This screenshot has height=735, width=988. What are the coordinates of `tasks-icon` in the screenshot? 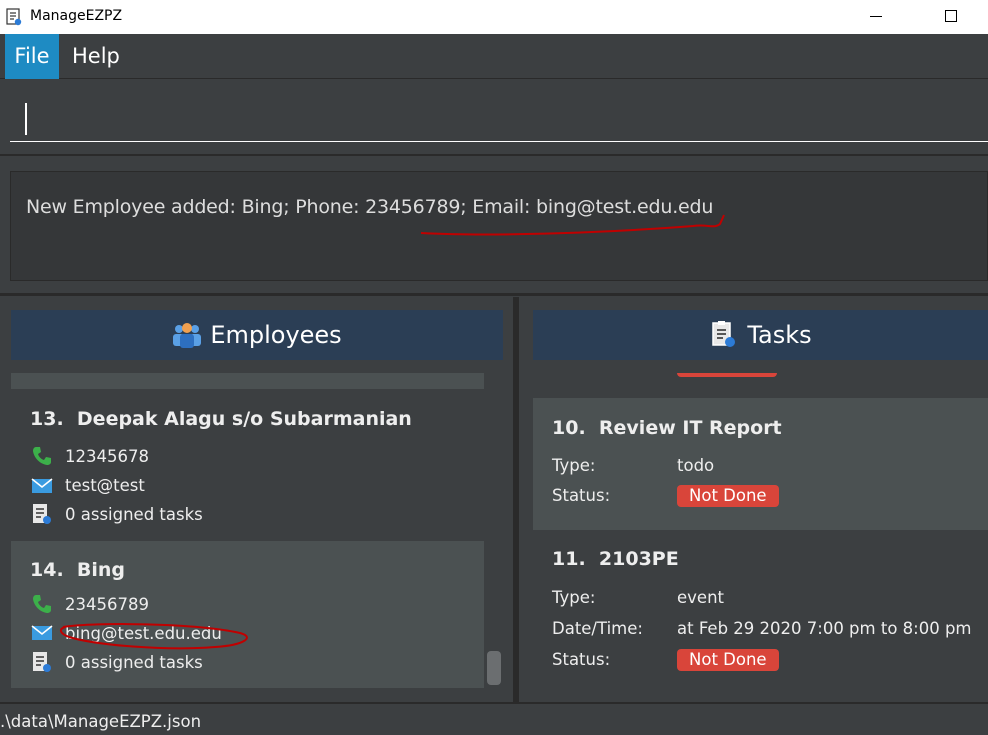 It's located at (724, 334).